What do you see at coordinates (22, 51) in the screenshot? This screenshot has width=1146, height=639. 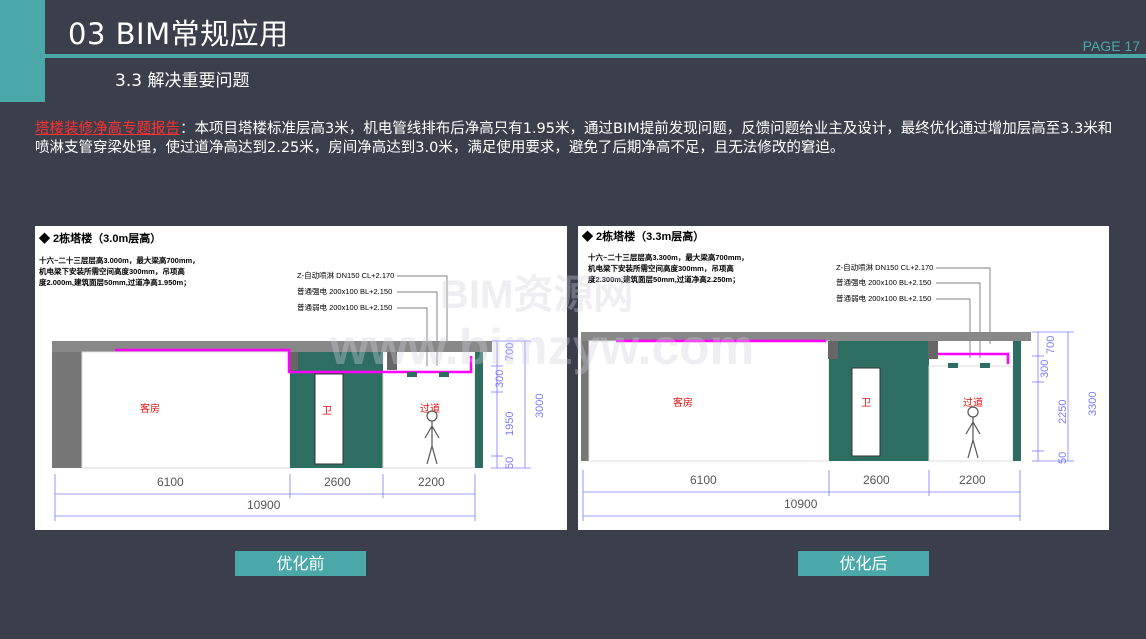 I see `header-accent-block` at bounding box center [22, 51].